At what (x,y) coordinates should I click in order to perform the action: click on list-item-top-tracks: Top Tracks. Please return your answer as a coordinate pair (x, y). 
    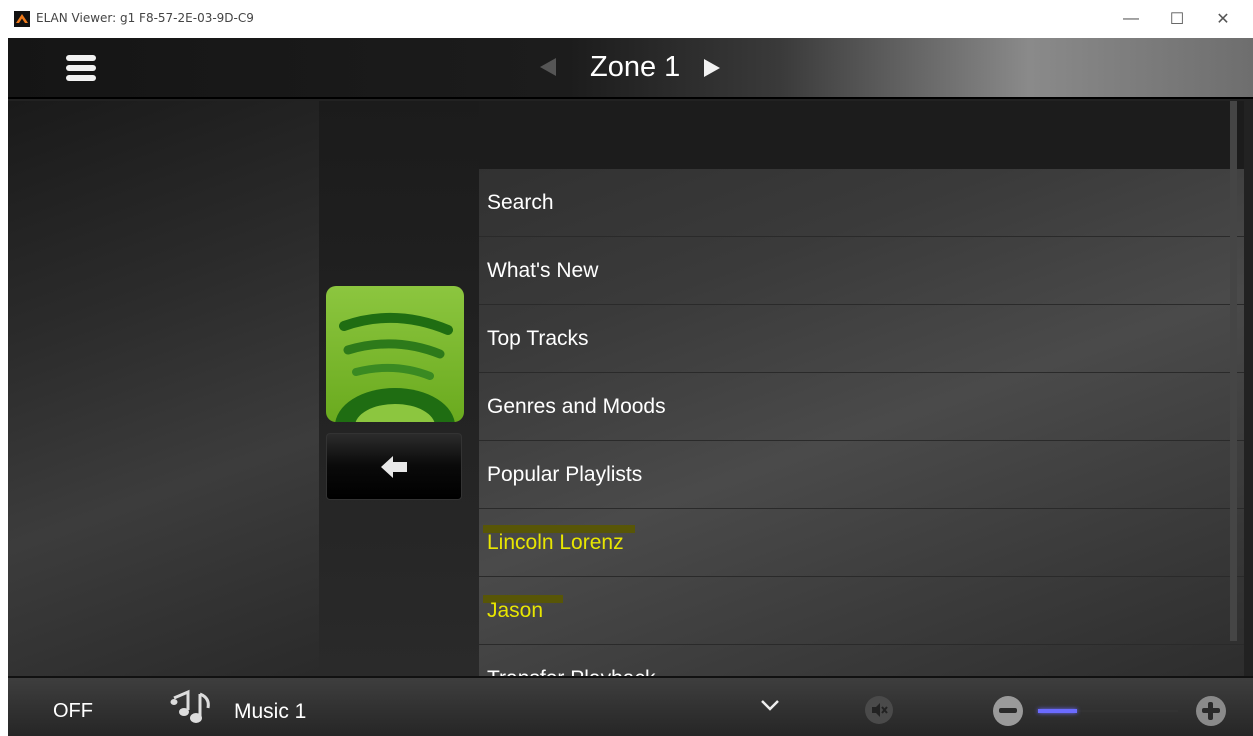
    Looking at the image, I should click on (861, 339).